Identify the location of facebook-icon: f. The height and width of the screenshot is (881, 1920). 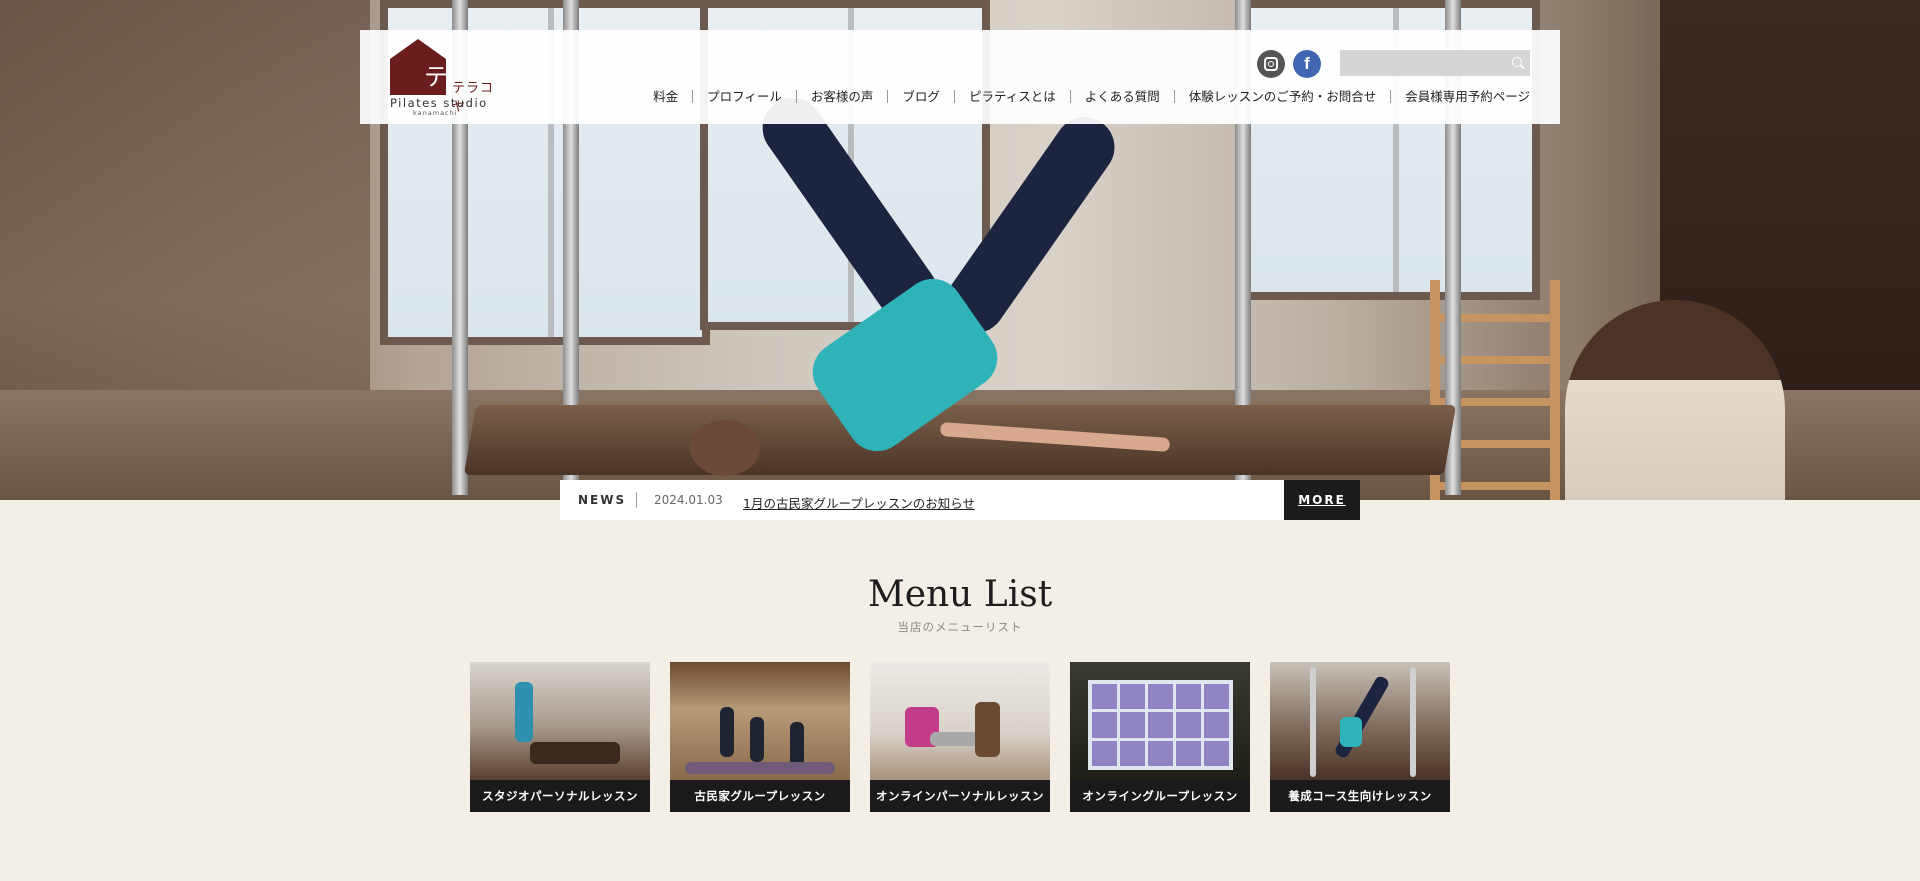
(1307, 64).